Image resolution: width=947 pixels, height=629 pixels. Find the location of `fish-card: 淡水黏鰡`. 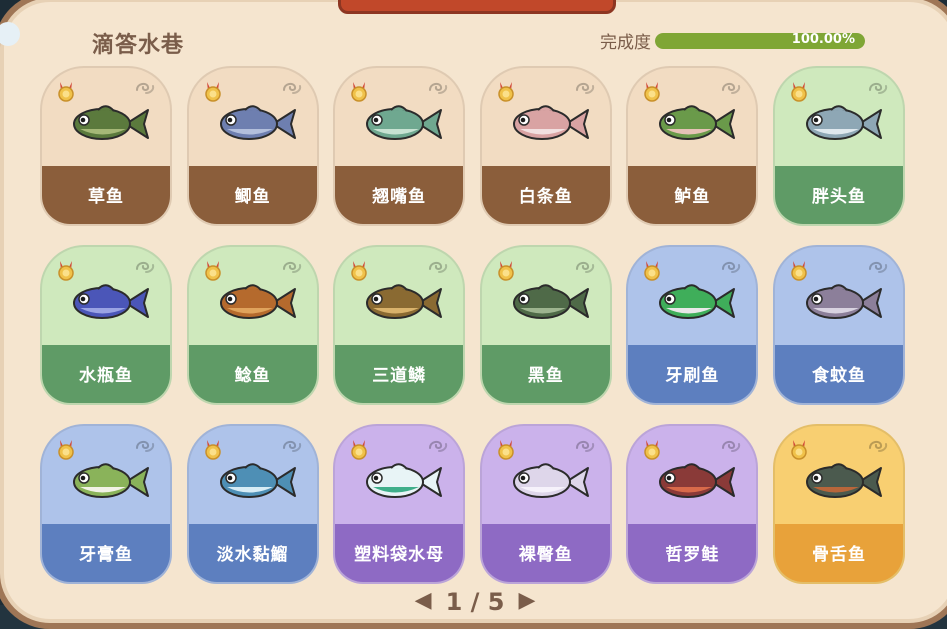

fish-card: 淡水黏鰡 is located at coordinates (252, 504).